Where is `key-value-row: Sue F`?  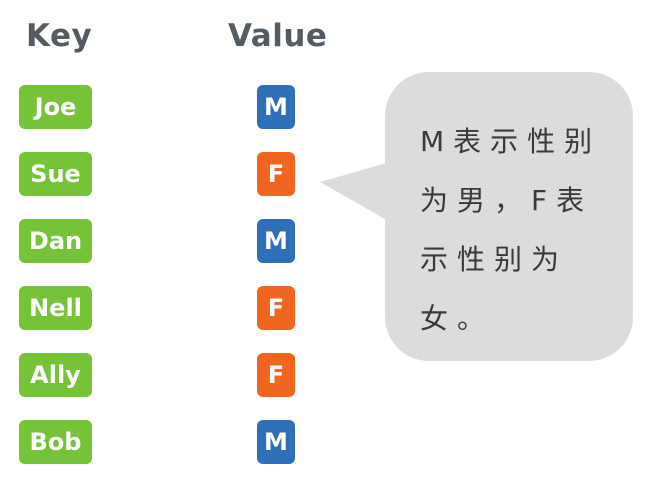
key-value-row: Sue F is located at coordinates (170, 174).